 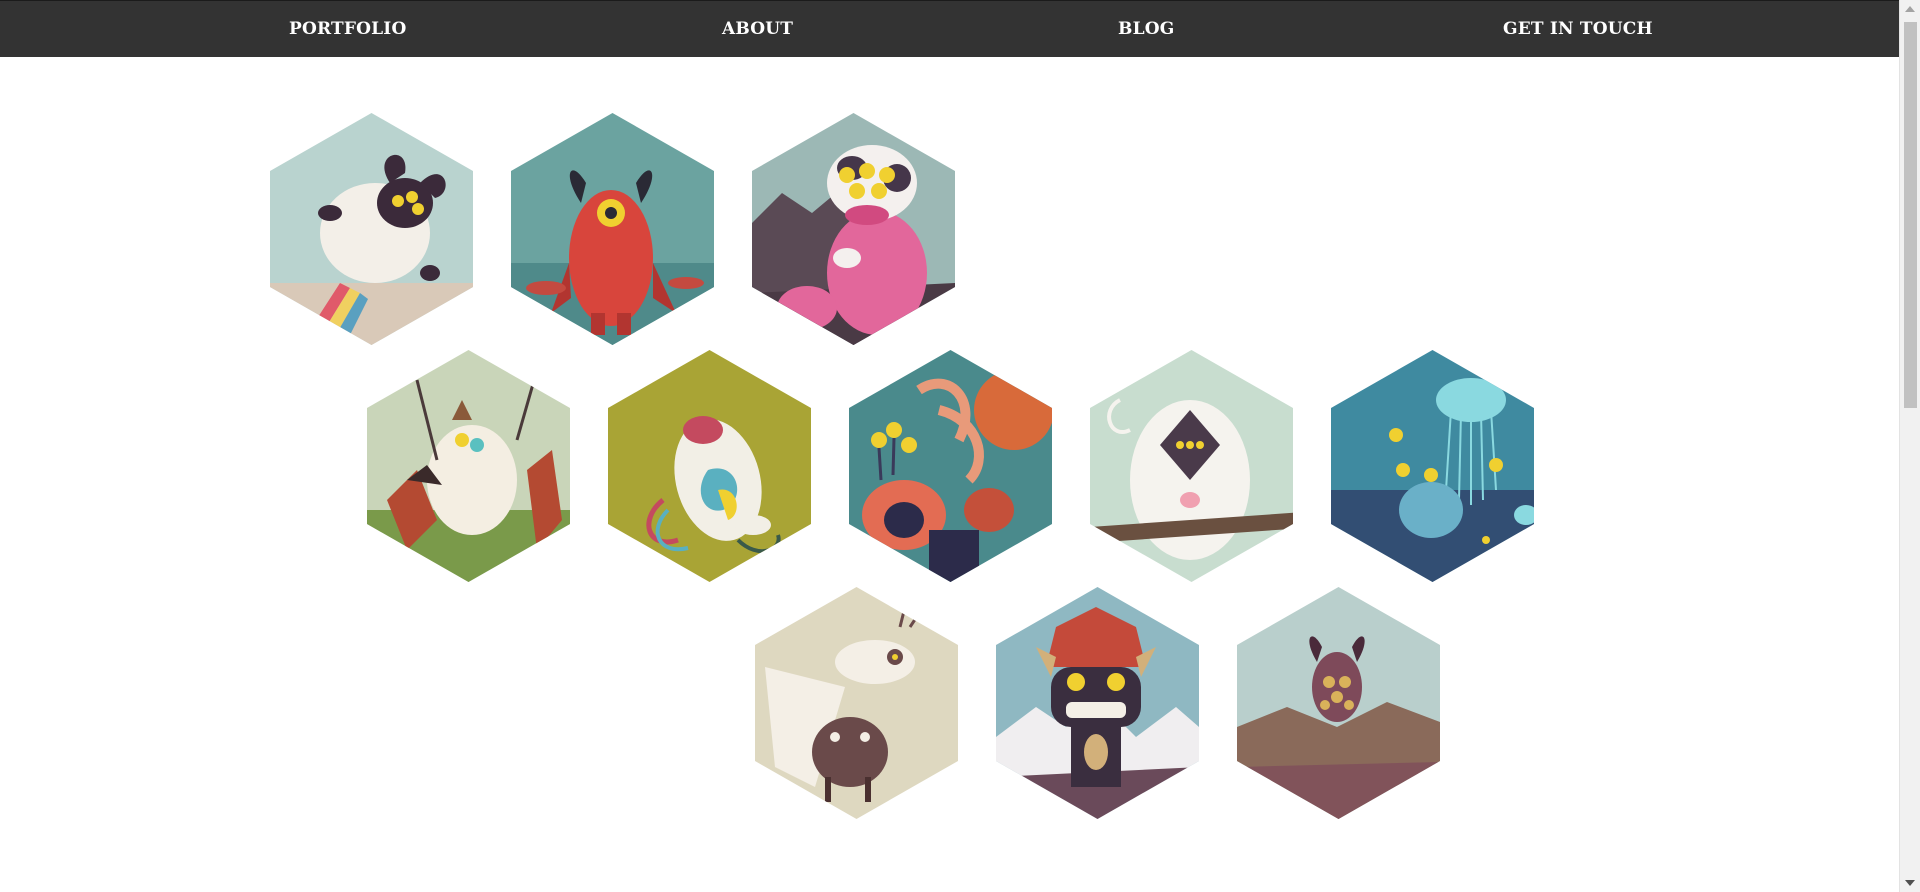 I want to click on gallery-item-fish-creature, so click(x=709, y=466).